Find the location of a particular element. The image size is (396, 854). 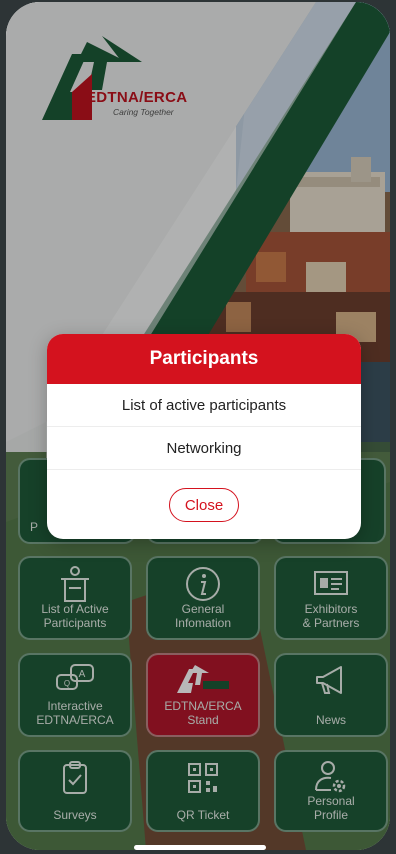

modal-title: Participants is located at coordinates (204, 359).